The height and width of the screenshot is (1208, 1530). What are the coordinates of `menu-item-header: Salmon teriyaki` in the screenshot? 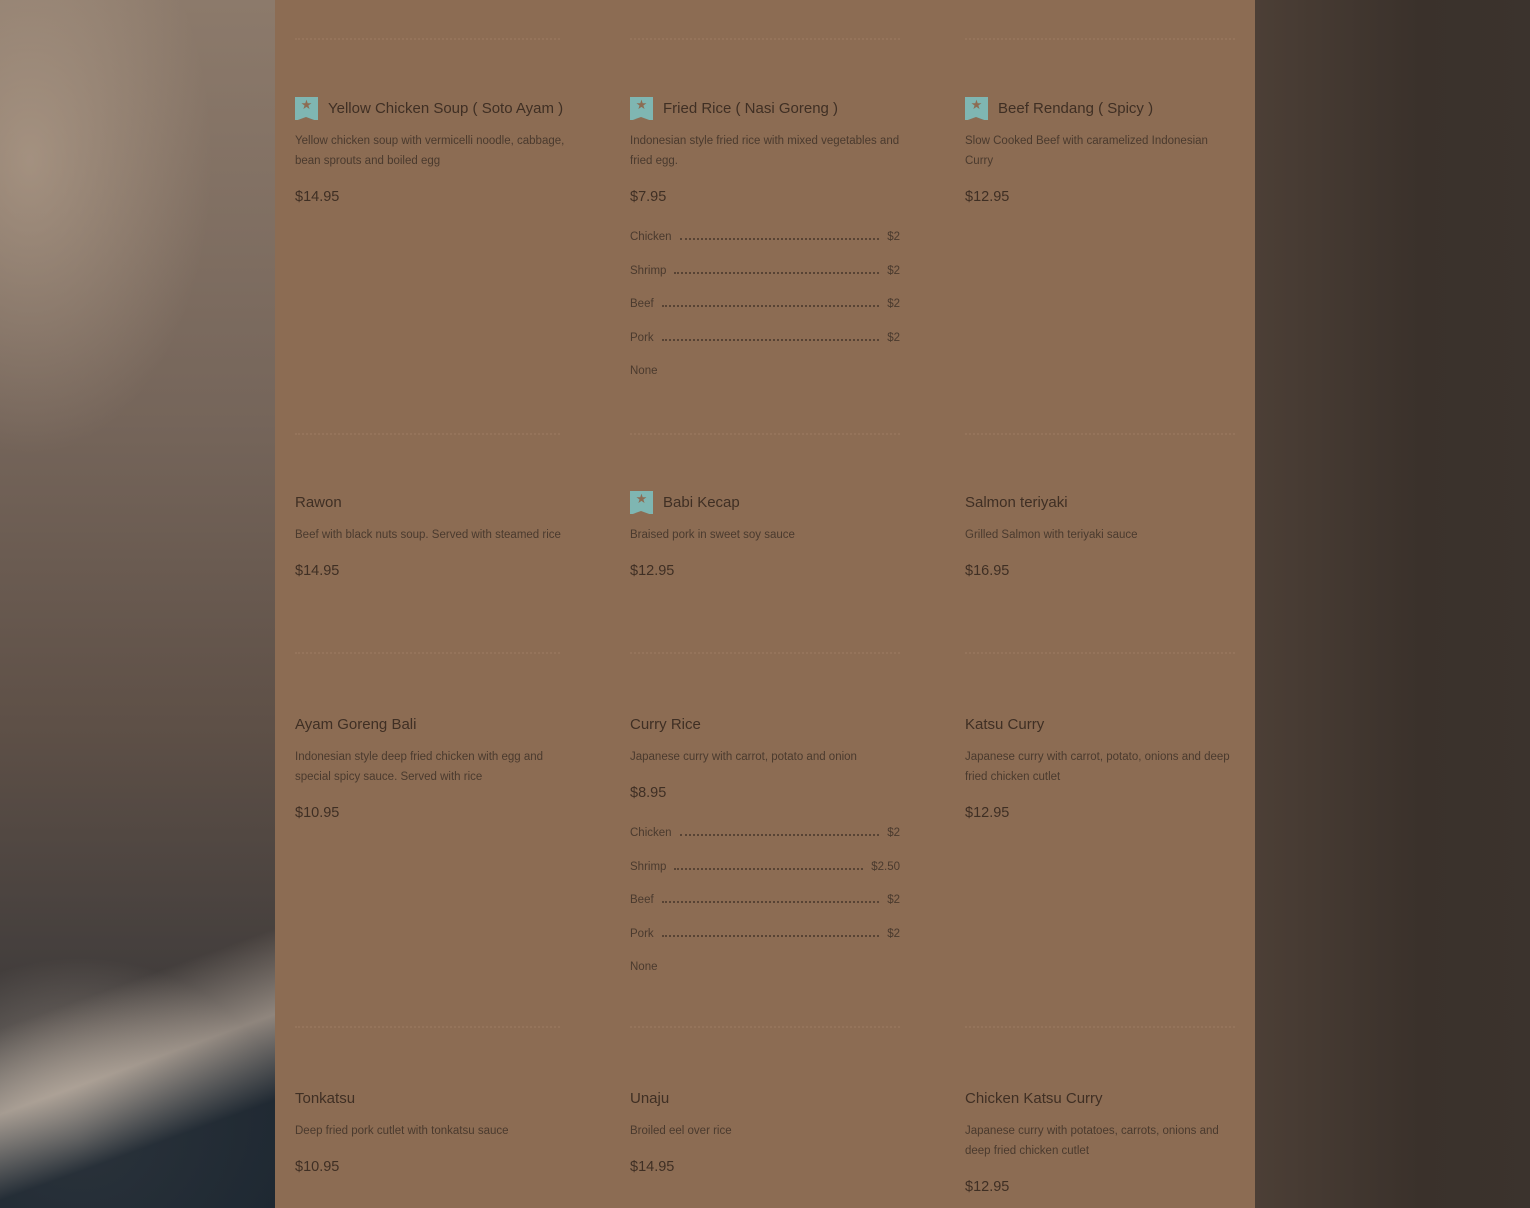 It's located at (1100, 502).